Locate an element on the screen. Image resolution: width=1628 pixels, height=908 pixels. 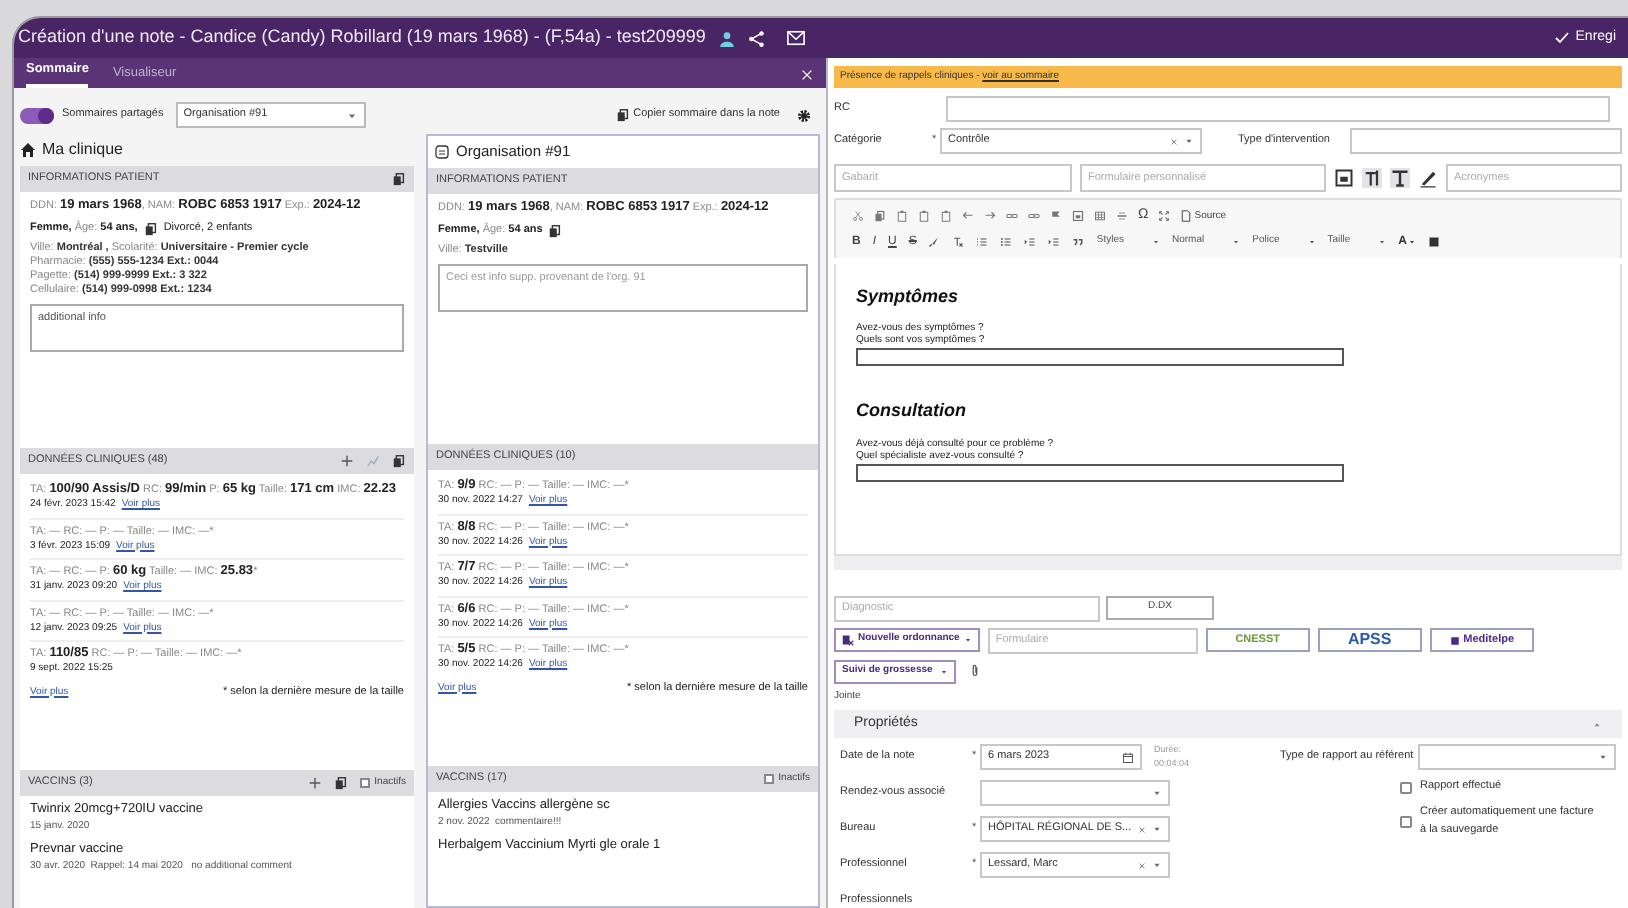
indent-icon is located at coordinates (1054, 242).